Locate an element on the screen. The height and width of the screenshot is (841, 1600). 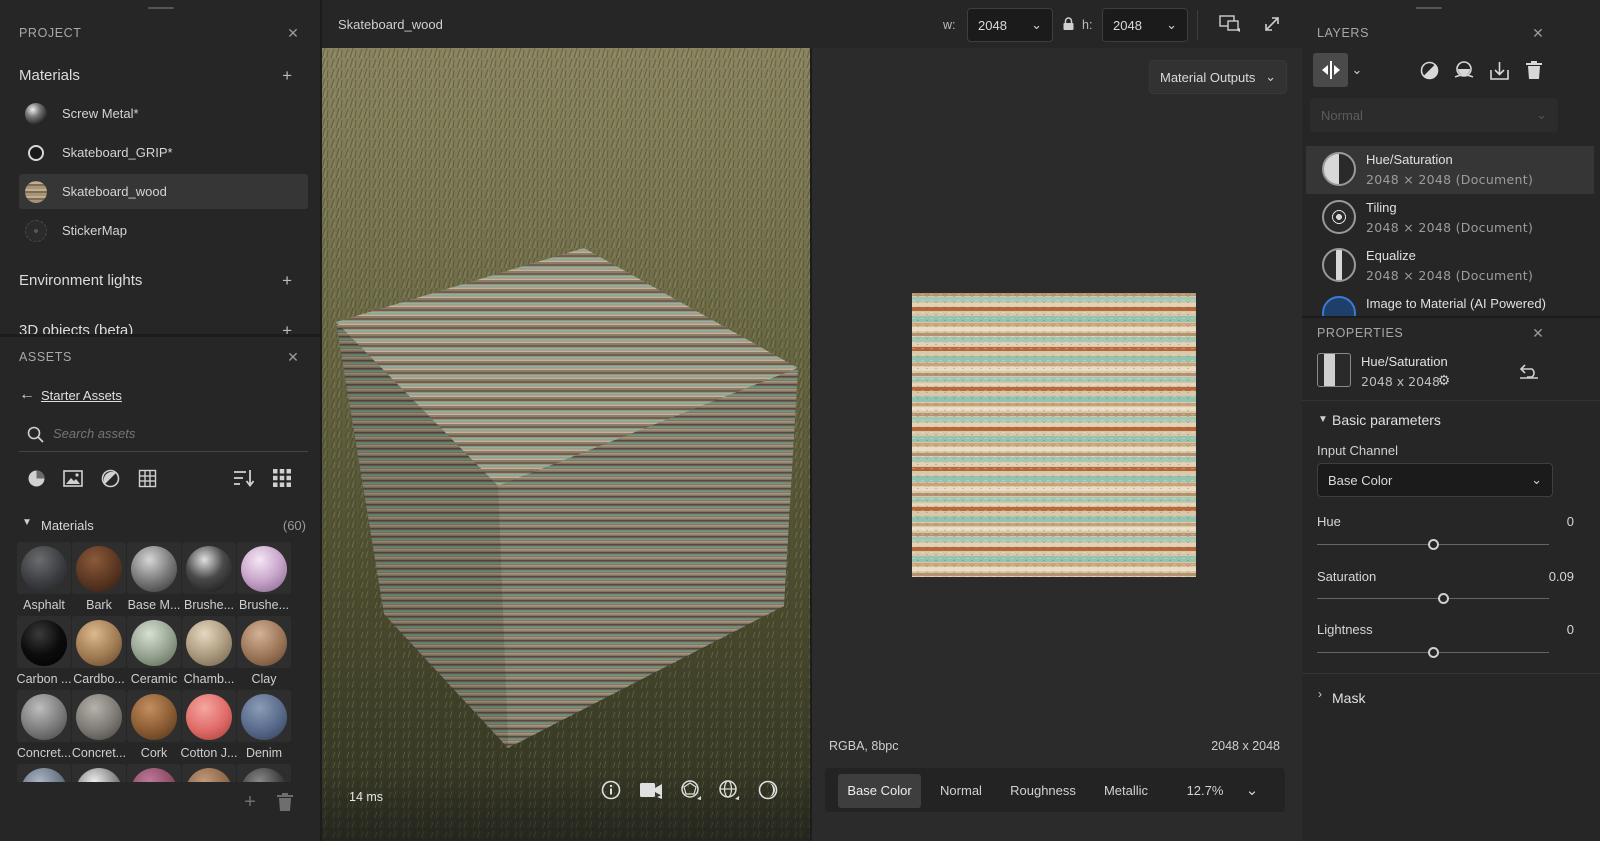
asset-tile-cork: Cork is located at coordinates (154, 727).